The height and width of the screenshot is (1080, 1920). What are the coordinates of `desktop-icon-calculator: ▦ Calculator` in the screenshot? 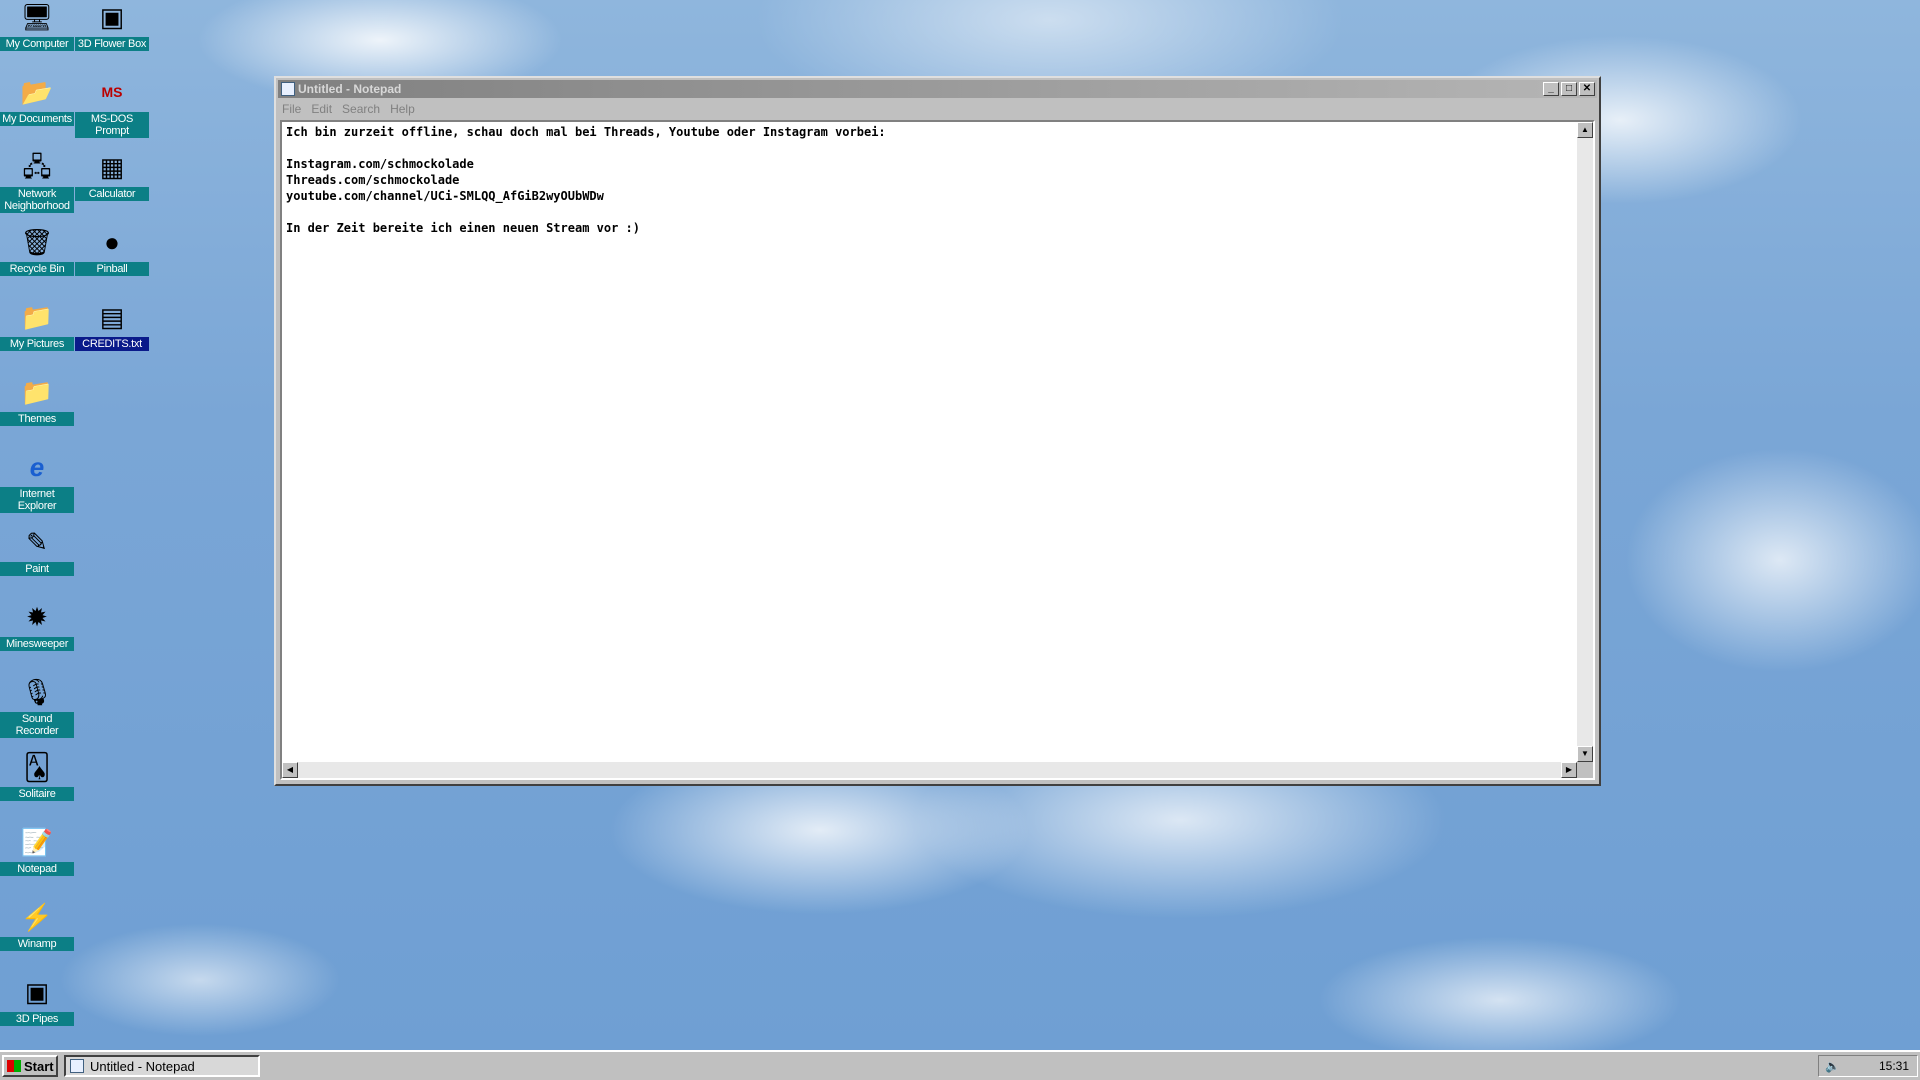 It's located at (112, 175).